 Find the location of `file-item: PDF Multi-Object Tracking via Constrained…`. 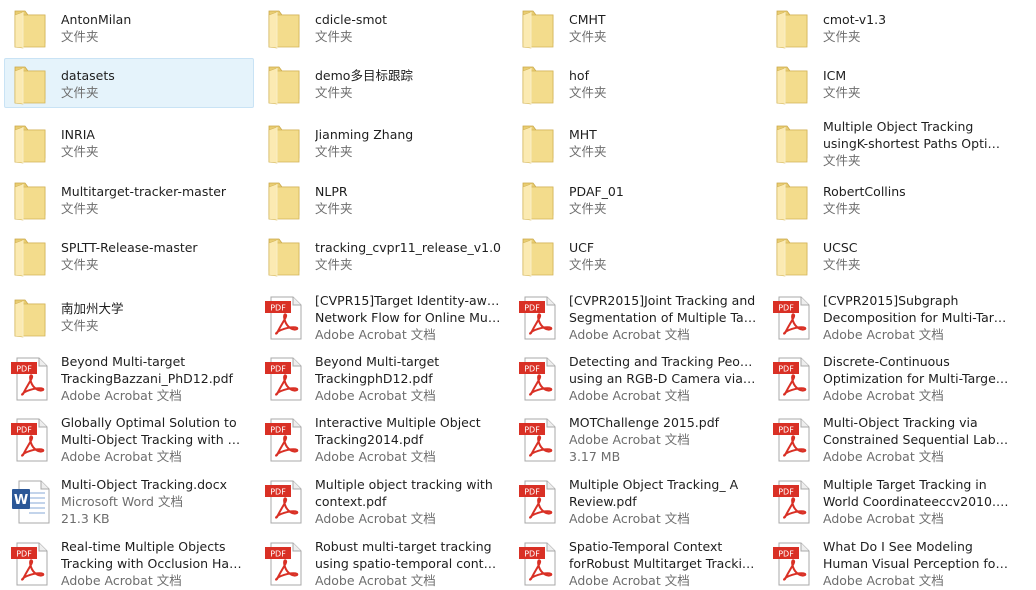

file-item: PDF Multi-Object Tracking via Constrained… is located at coordinates (891, 438).